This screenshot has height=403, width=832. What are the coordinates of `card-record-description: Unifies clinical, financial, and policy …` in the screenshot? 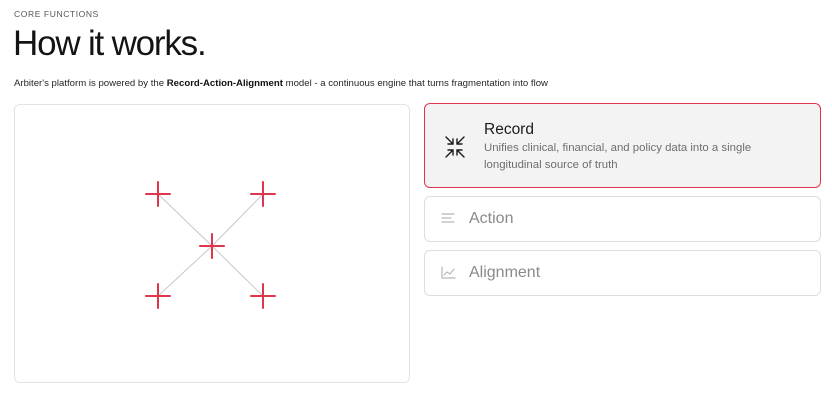 It's located at (618, 156).